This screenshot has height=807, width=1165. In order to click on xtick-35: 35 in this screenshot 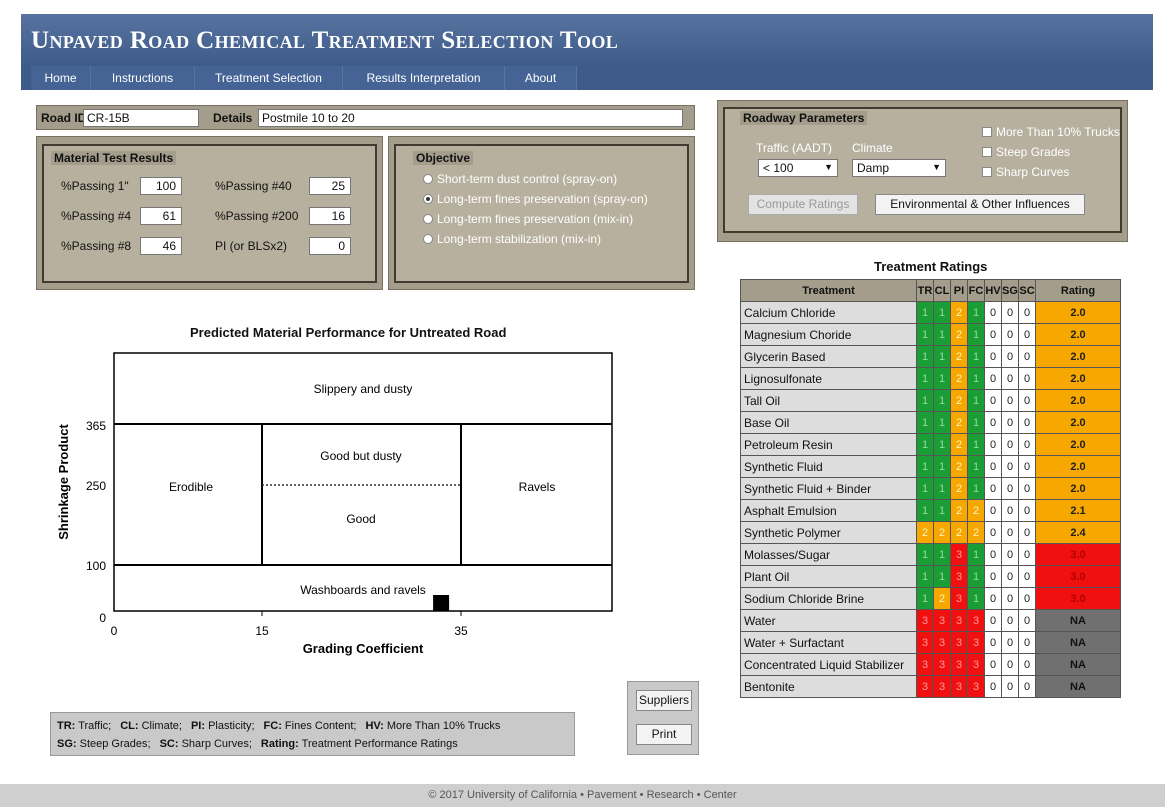, I will do `click(461, 631)`.